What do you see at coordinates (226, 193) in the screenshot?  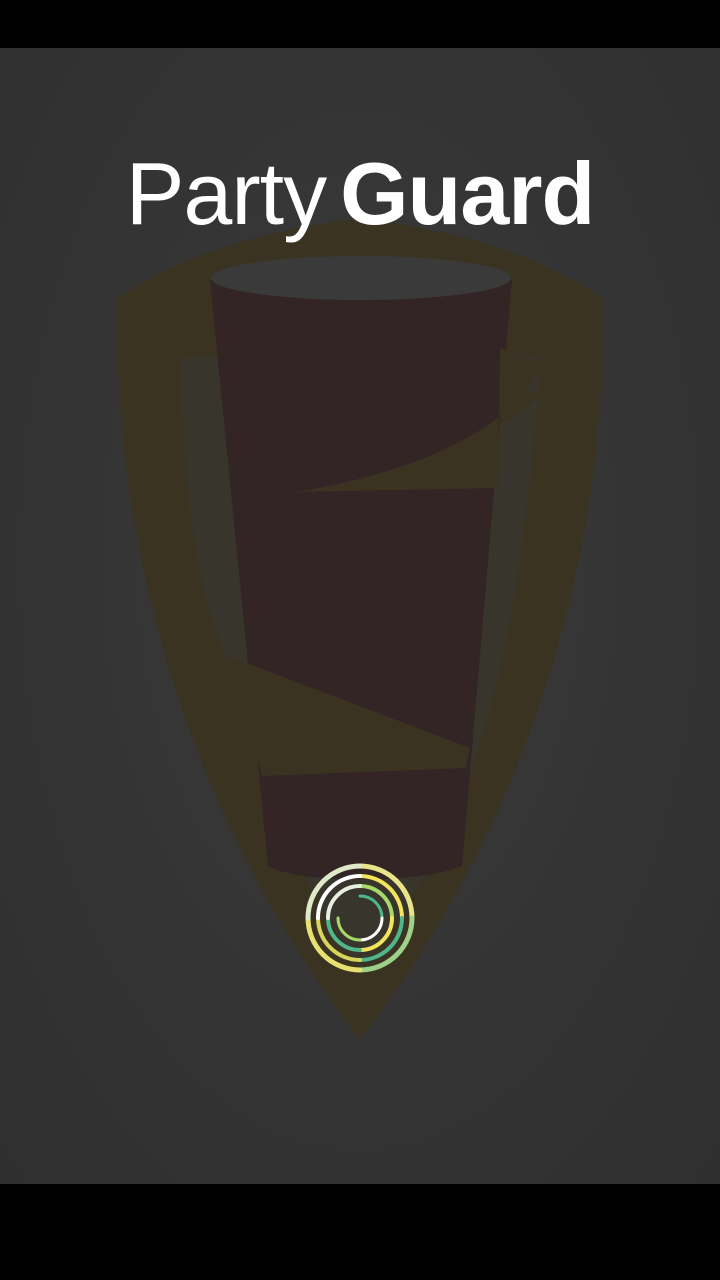 I see `app-title-party: Party` at bounding box center [226, 193].